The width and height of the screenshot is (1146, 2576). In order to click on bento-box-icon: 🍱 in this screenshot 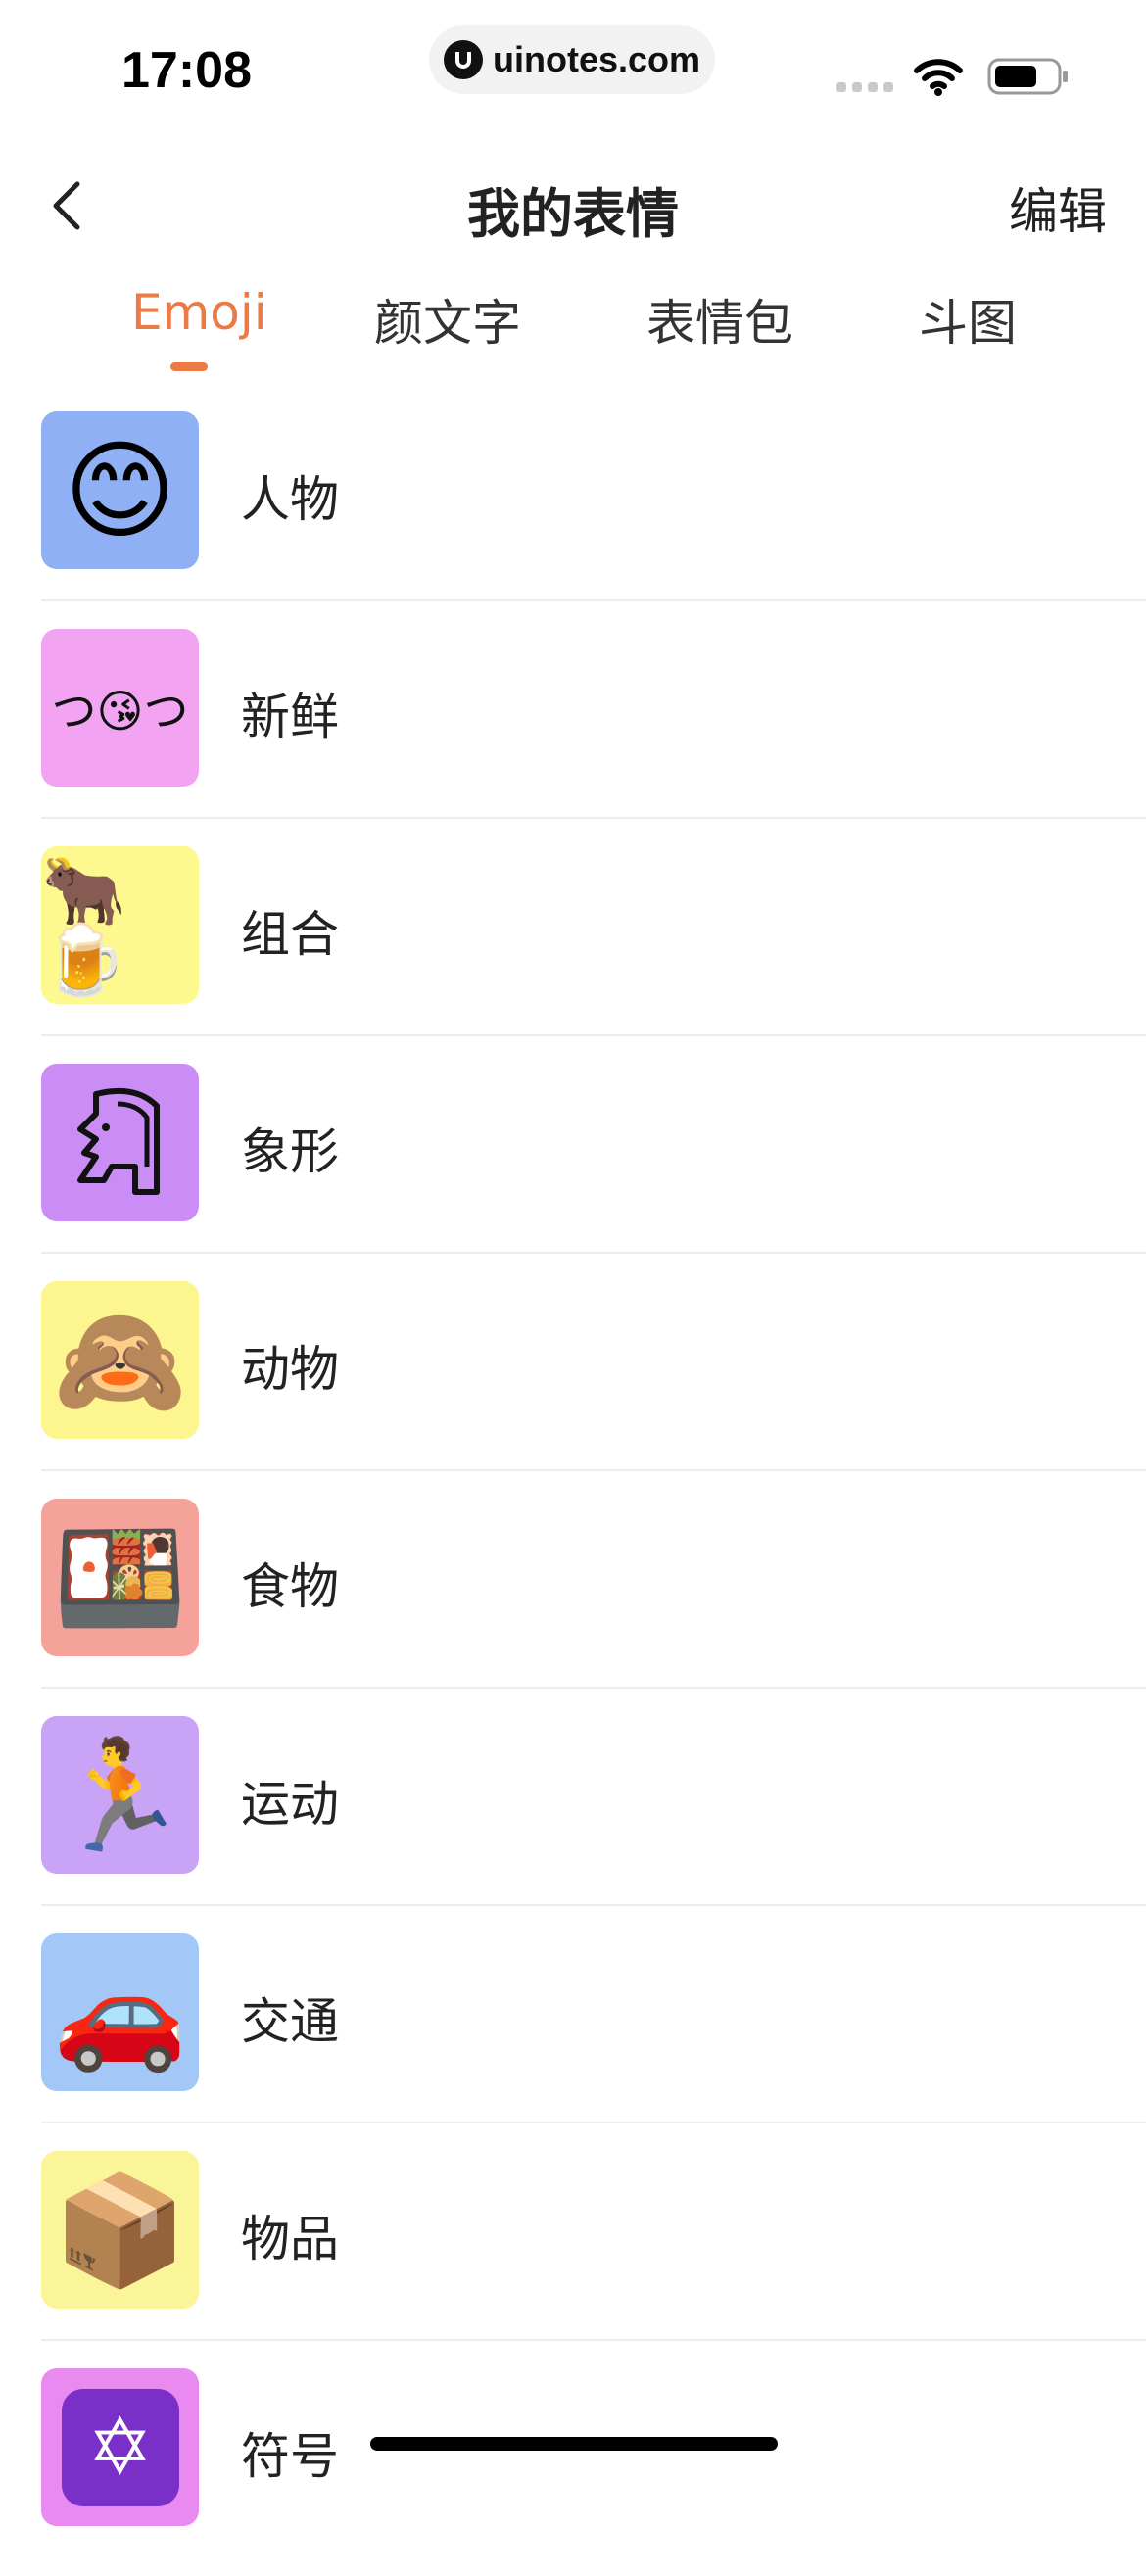, I will do `click(120, 1578)`.